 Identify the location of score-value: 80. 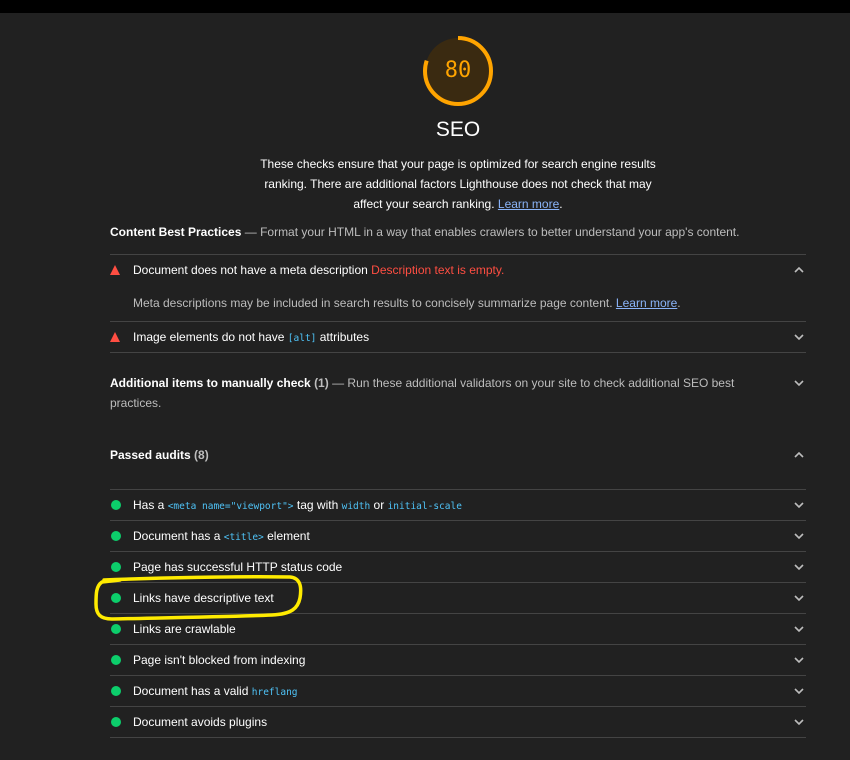
(458, 70).